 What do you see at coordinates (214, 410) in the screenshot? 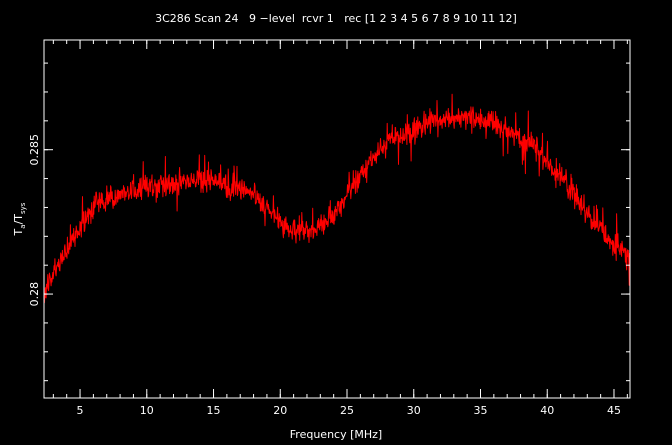
I see `x-tick-label: 15` at bounding box center [214, 410].